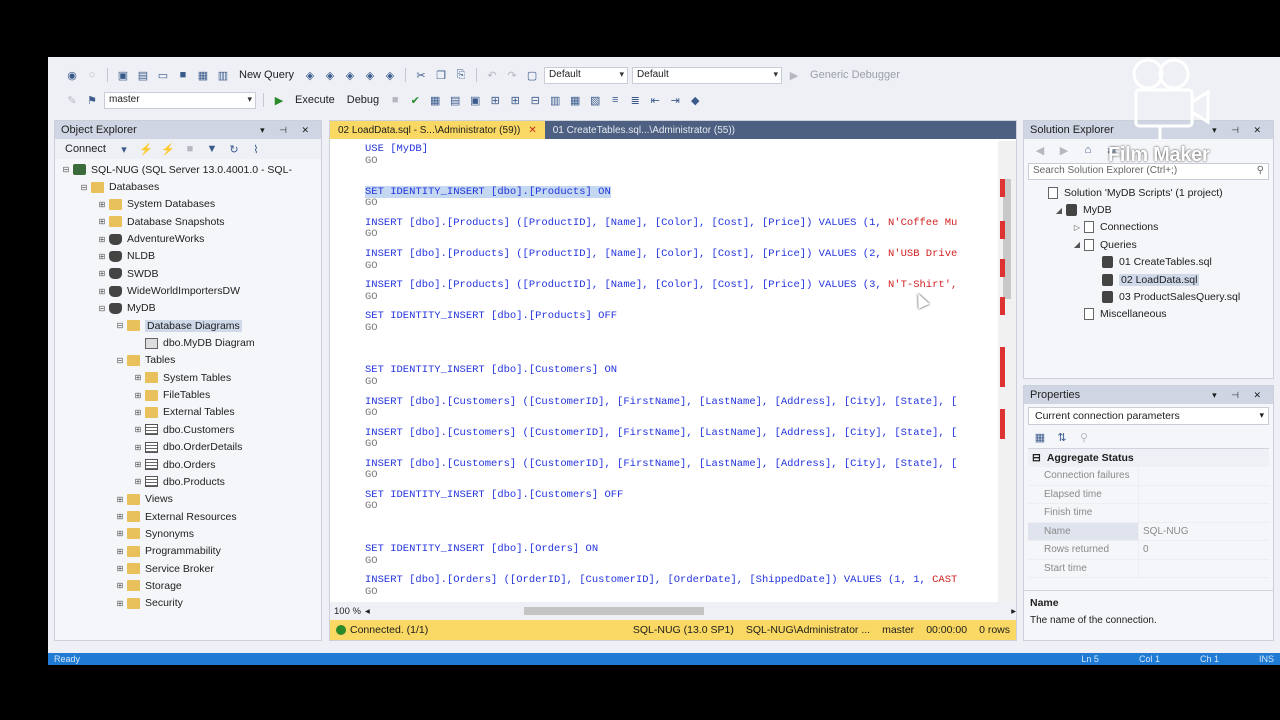 The height and width of the screenshot is (720, 1280). Describe the element at coordinates (188, 308) in the screenshot. I see `tree-item: ⊟ MyDB` at that location.